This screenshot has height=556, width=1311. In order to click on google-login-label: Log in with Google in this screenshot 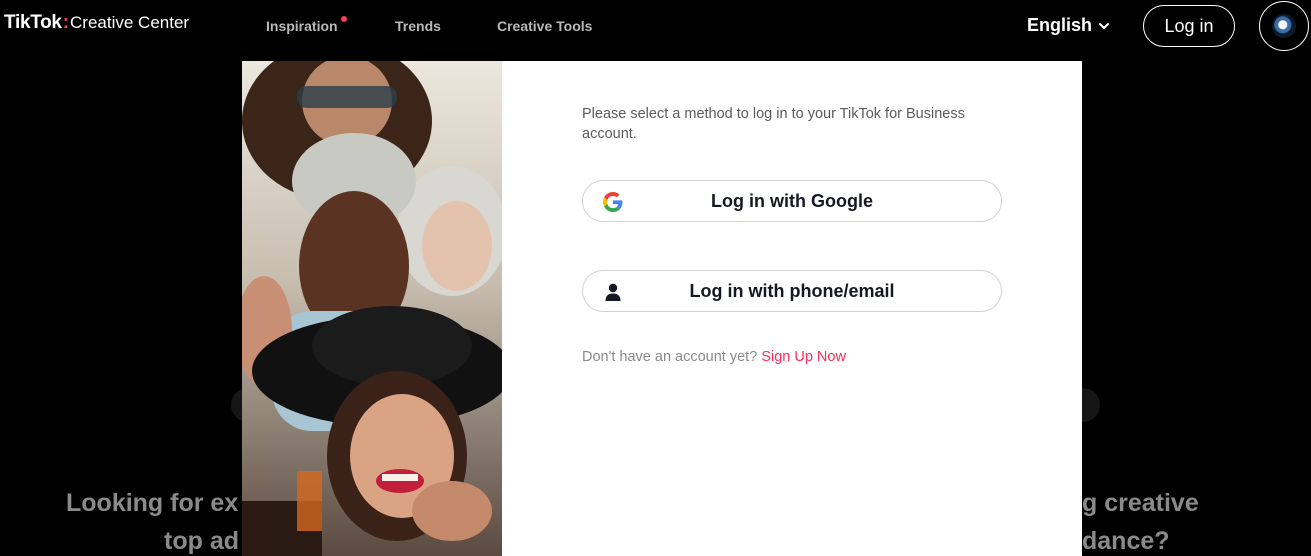, I will do `click(792, 200)`.